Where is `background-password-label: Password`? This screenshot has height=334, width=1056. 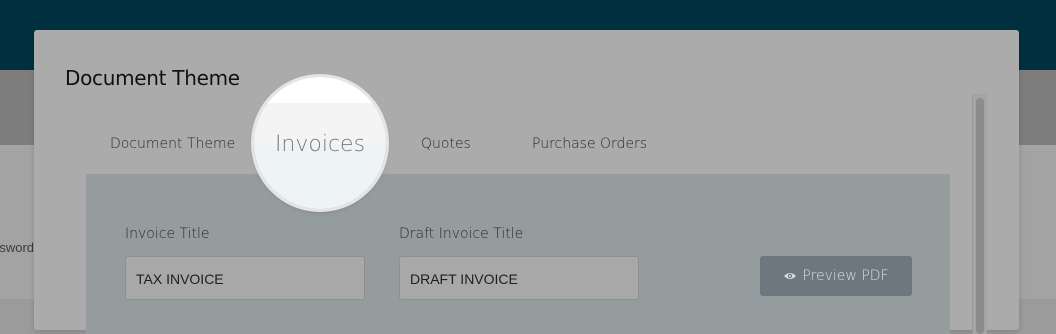 background-password-label: Password is located at coordinates (17, 247).